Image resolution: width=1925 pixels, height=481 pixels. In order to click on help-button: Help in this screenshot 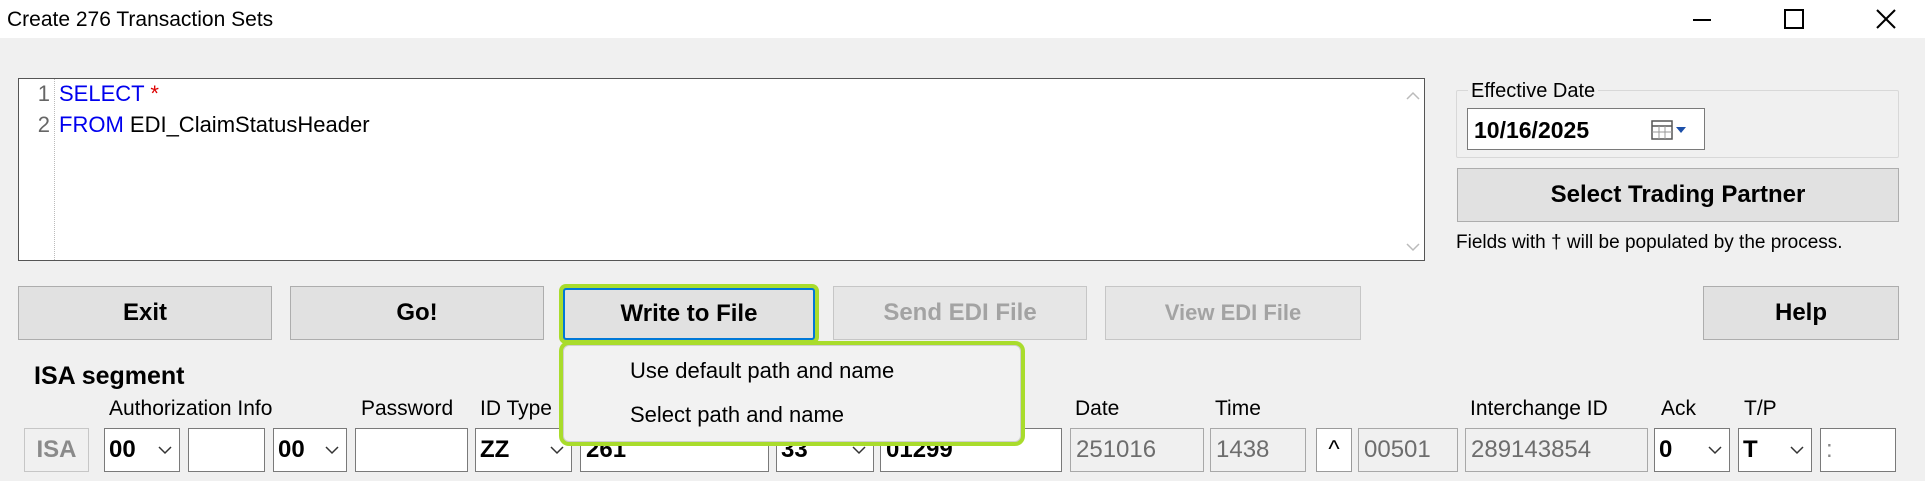, I will do `click(1801, 313)`.